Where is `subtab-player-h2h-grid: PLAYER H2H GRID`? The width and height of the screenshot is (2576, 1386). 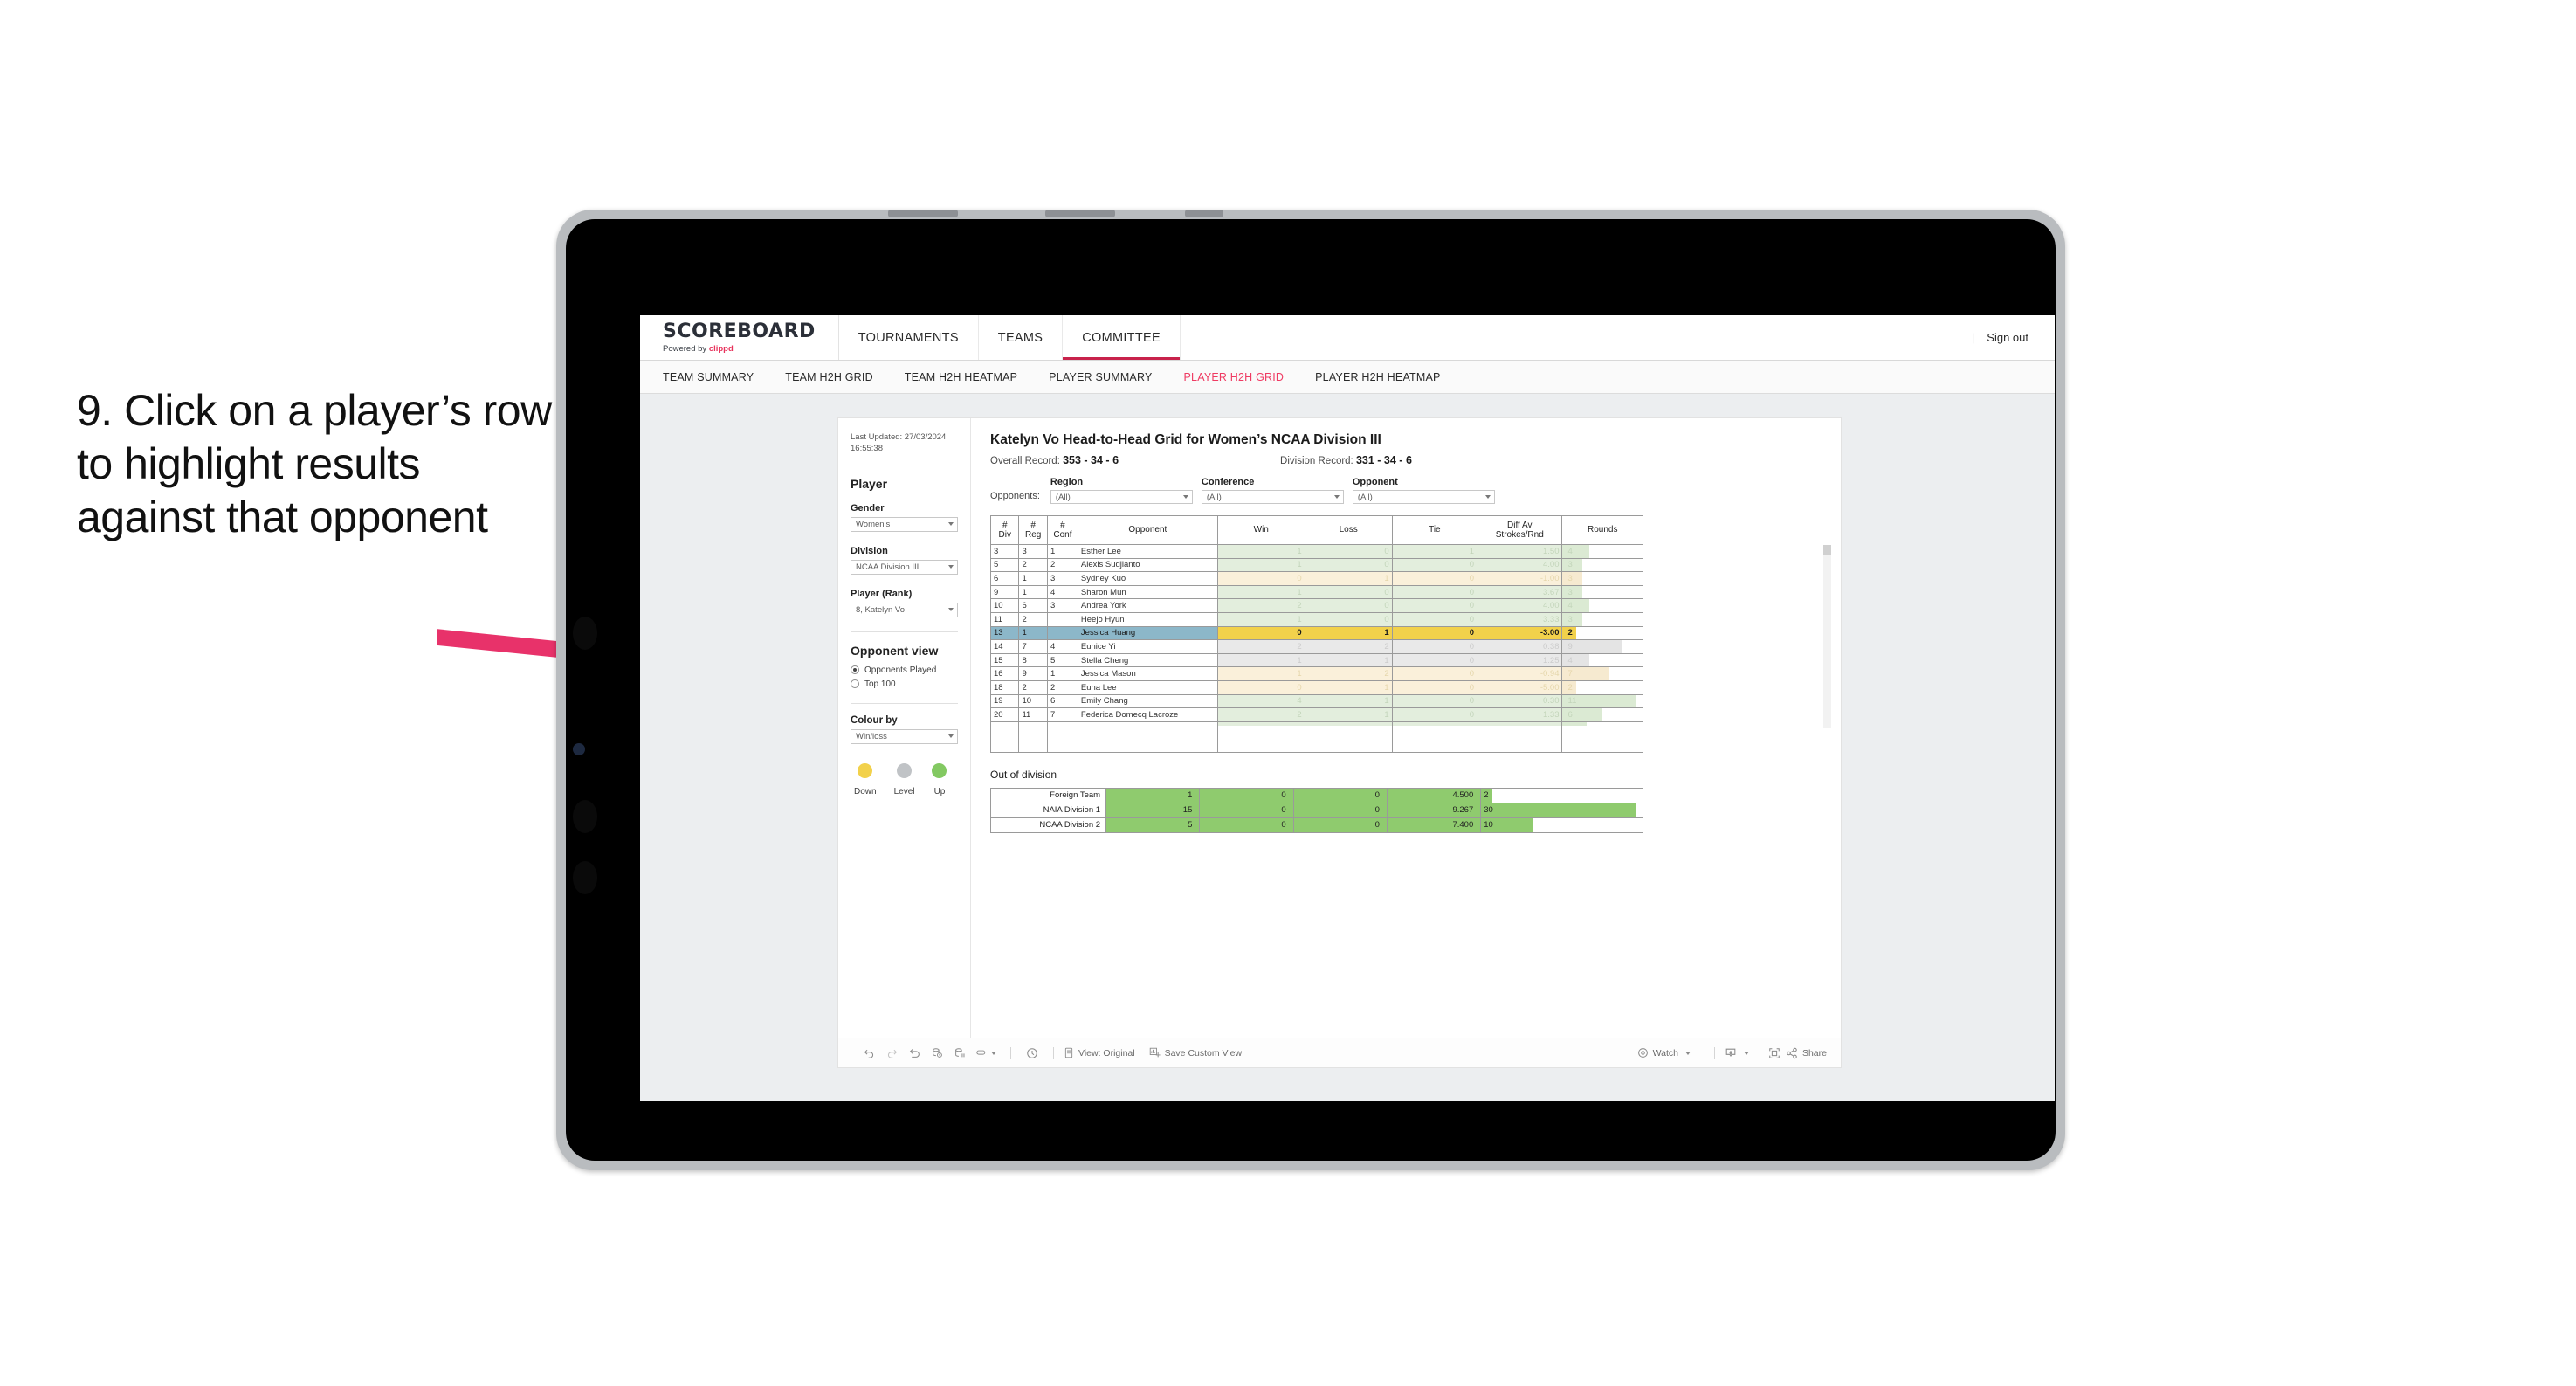 subtab-player-h2h-grid: PLAYER H2H GRID is located at coordinates (1244, 377).